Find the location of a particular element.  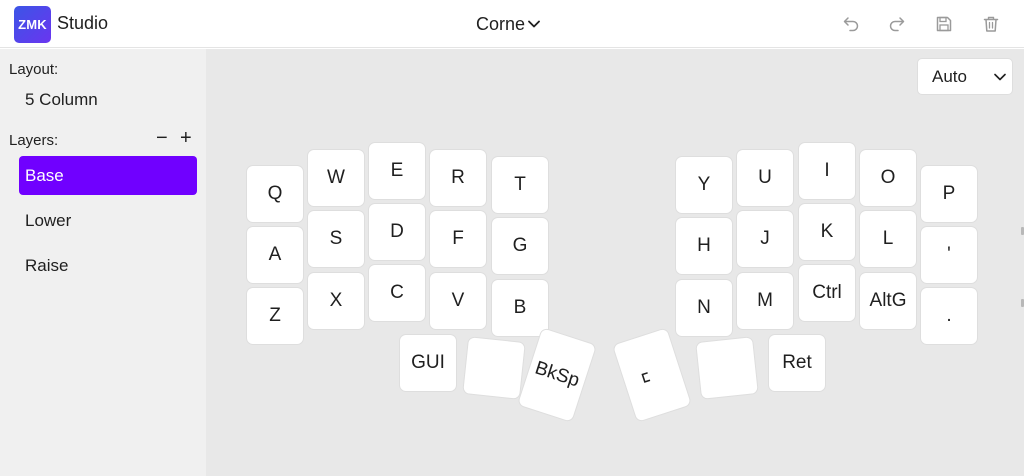

key-label: L is located at coordinates (888, 238).